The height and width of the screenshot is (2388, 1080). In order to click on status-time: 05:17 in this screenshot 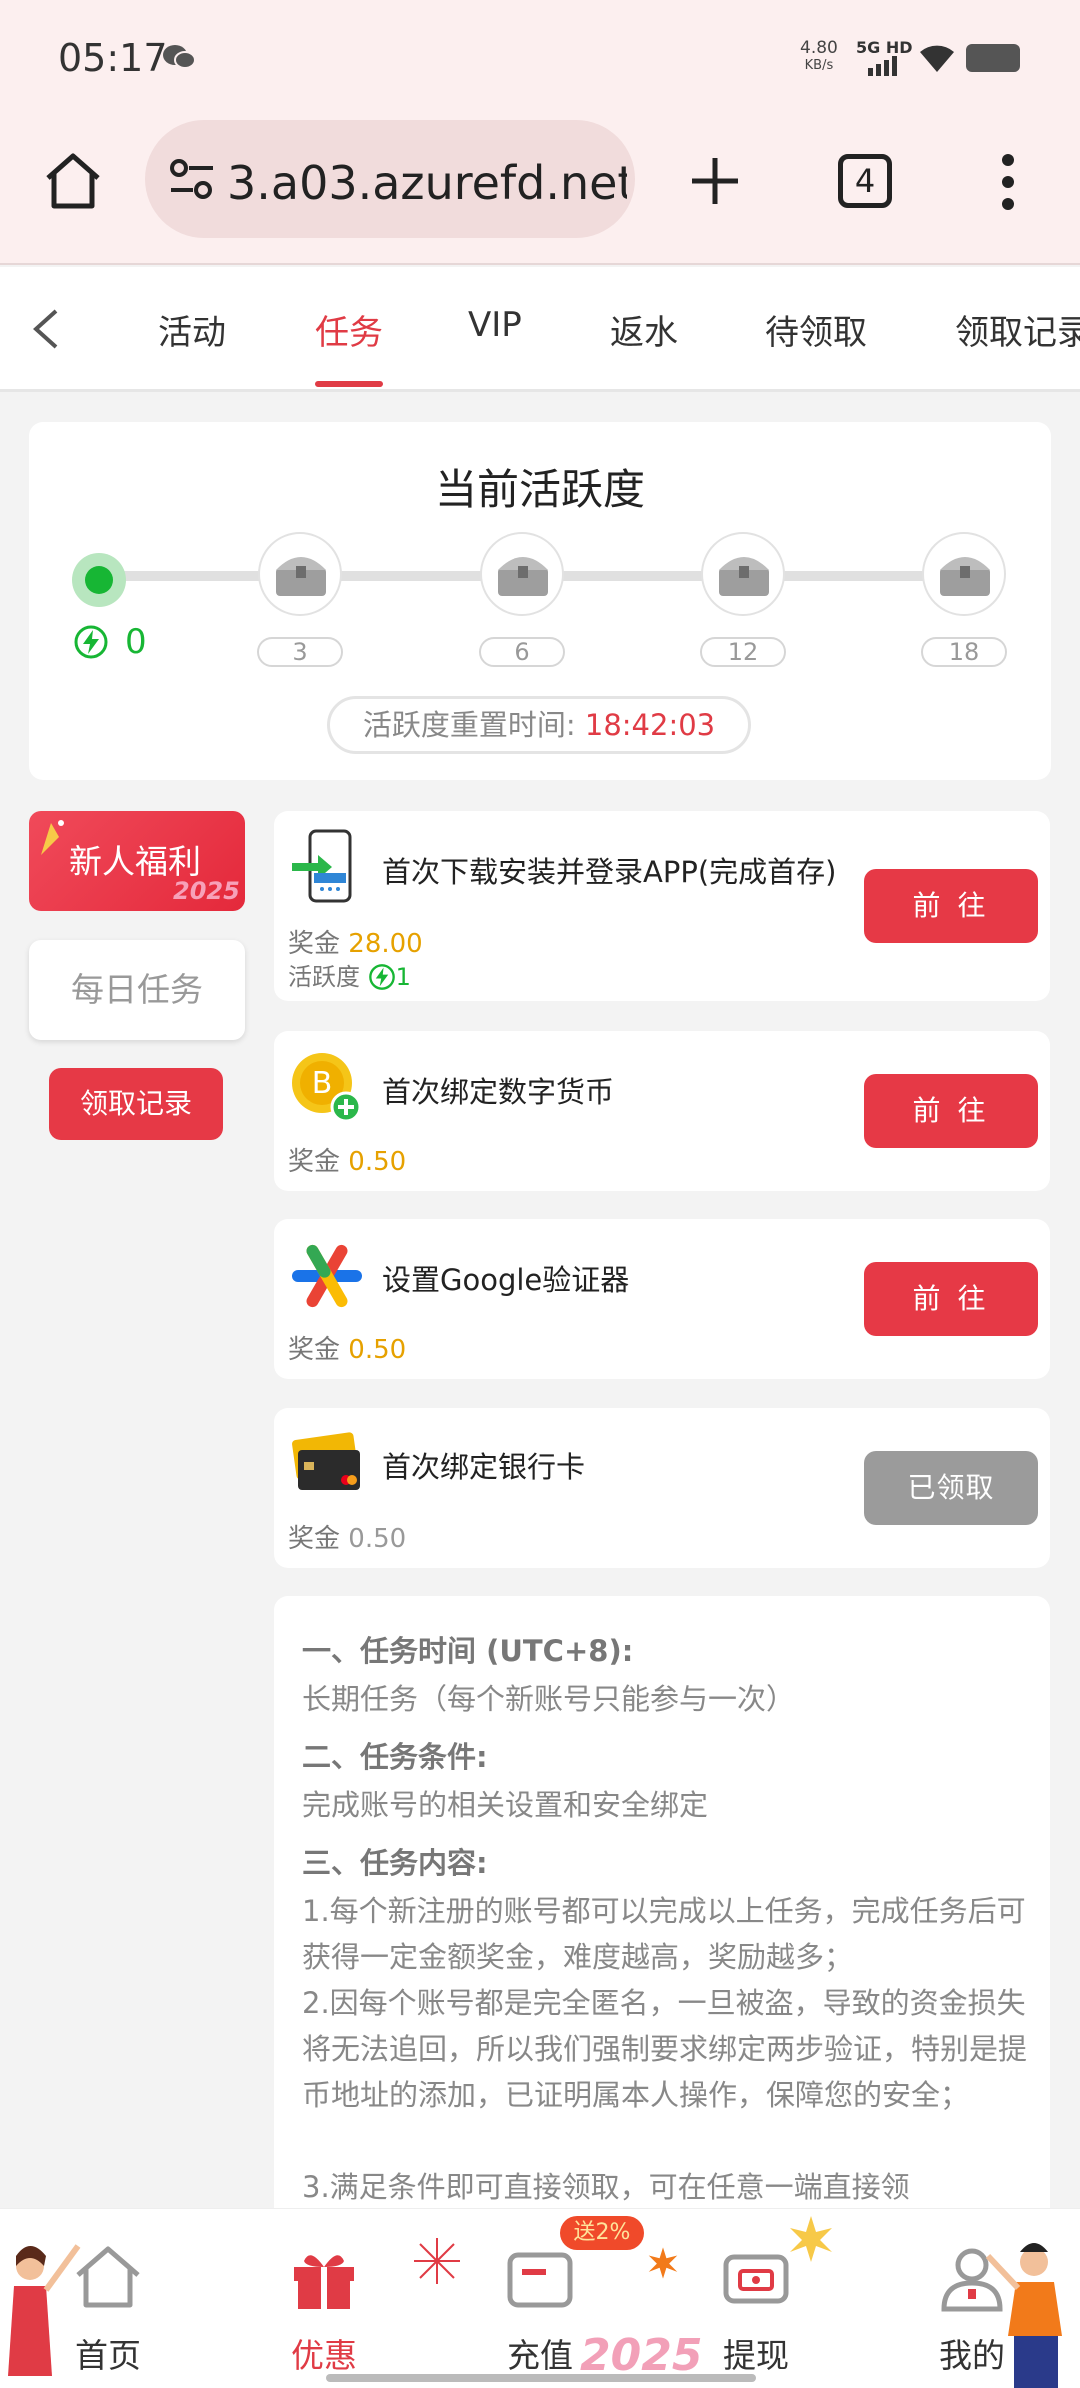, I will do `click(113, 58)`.